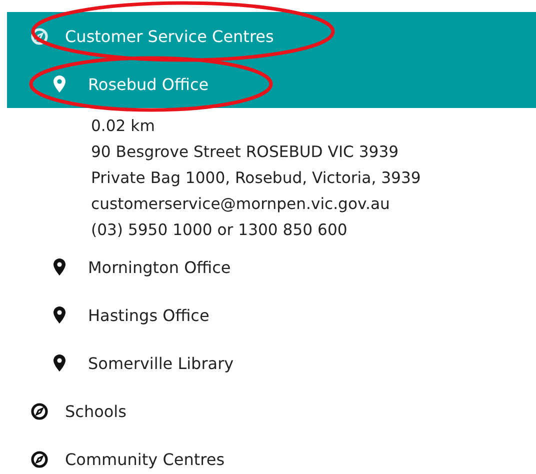 This screenshot has width=536, height=474. I want to click on location-detail: Private Bag 1000, Rosebud, Victoria, 3939, so click(256, 178).